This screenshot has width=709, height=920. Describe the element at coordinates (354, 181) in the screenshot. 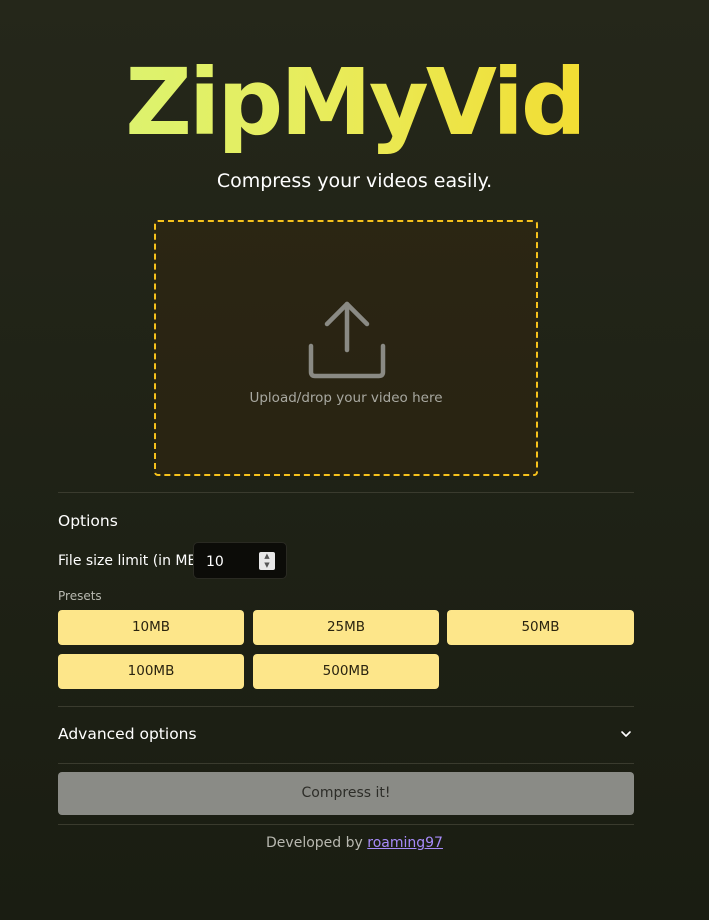

I see `tagline: Compress your videos easily.` at that location.